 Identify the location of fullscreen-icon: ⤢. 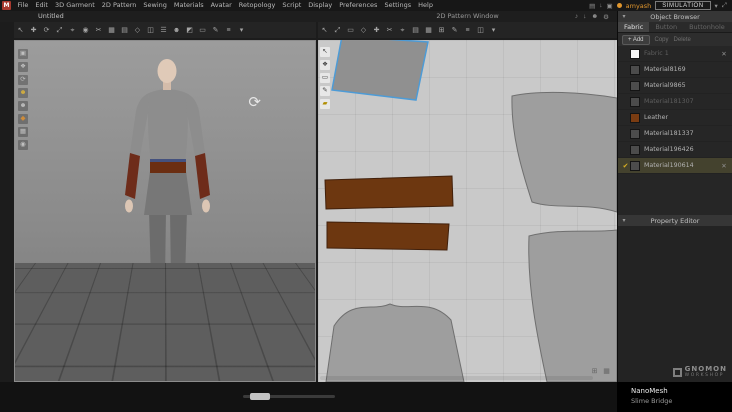
(724, 6).